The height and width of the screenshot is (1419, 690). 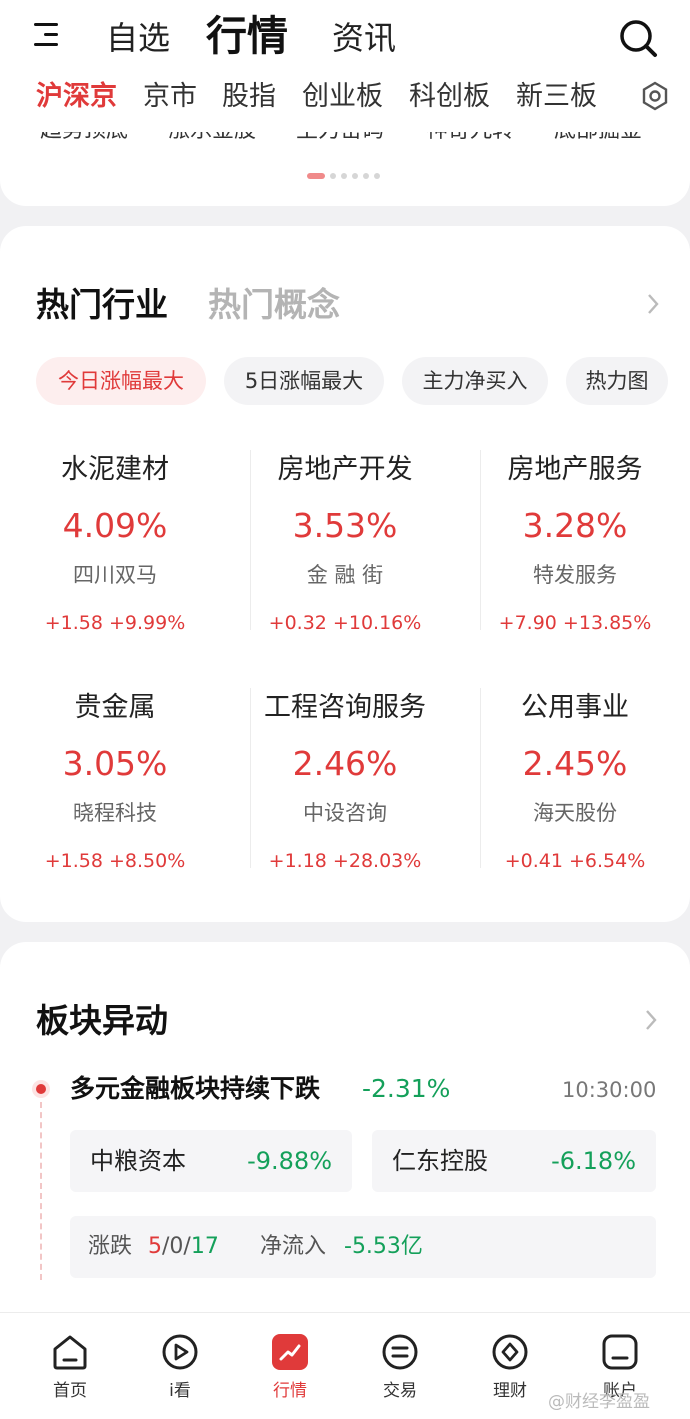 What do you see at coordinates (345, 813) in the screenshot?
I see `leading-stock: 中设咨询` at bounding box center [345, 813].